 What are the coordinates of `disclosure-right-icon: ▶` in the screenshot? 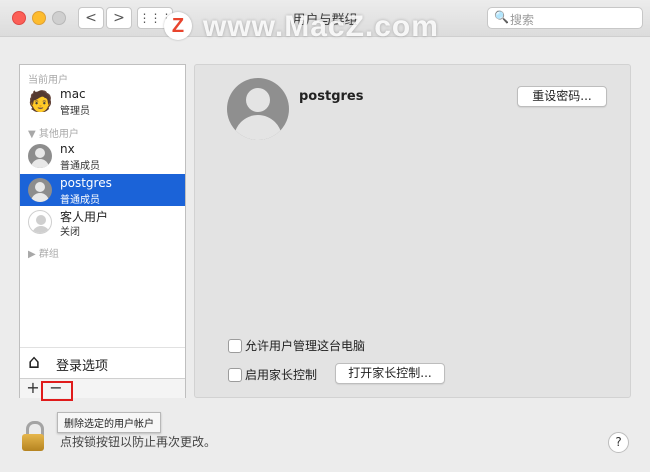 It's located at (33, 254).